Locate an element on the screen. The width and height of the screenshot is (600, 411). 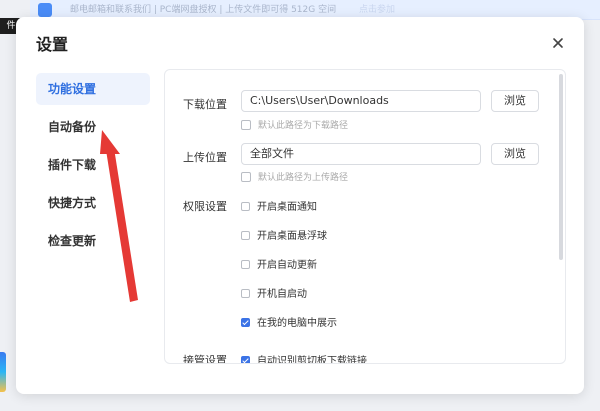
dialog-title: 设置 is located at coordinates (52, 44).